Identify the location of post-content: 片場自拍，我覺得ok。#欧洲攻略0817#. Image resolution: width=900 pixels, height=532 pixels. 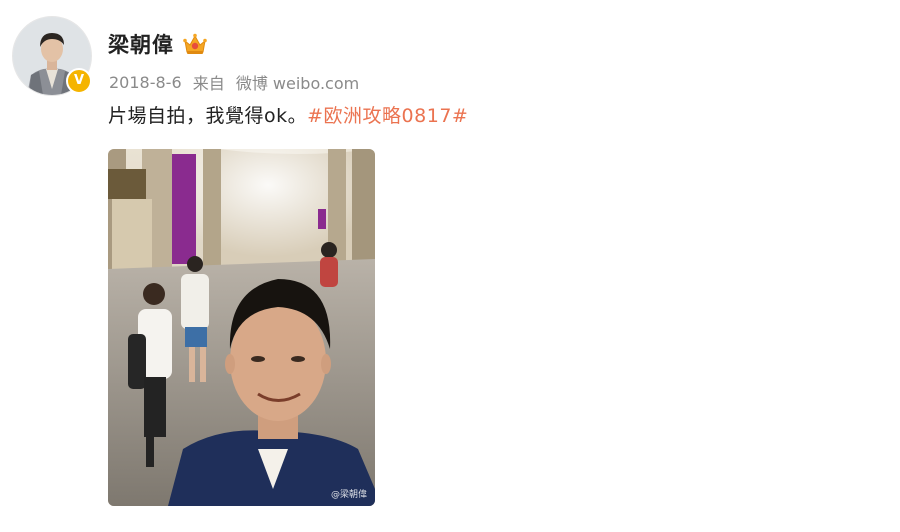
(288, 114).